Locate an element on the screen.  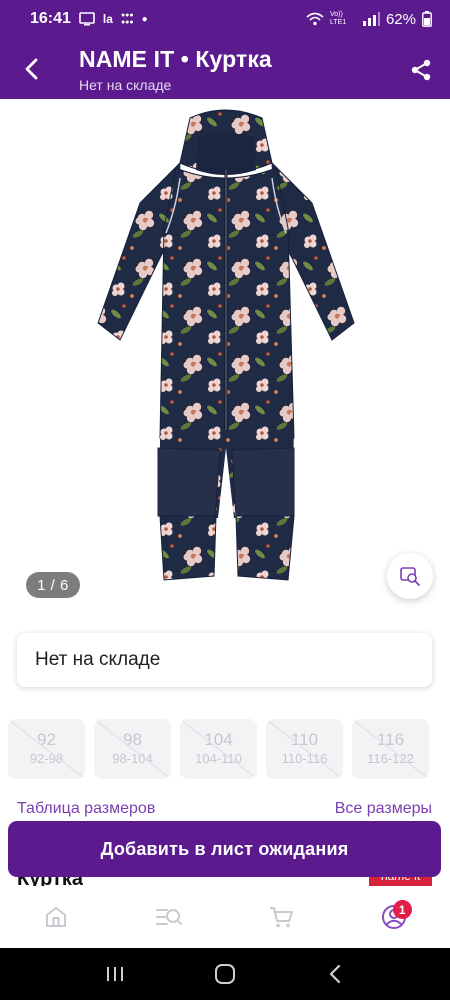
size-links: Таблица размеров Все размеры is located at coordinates (224, 809).